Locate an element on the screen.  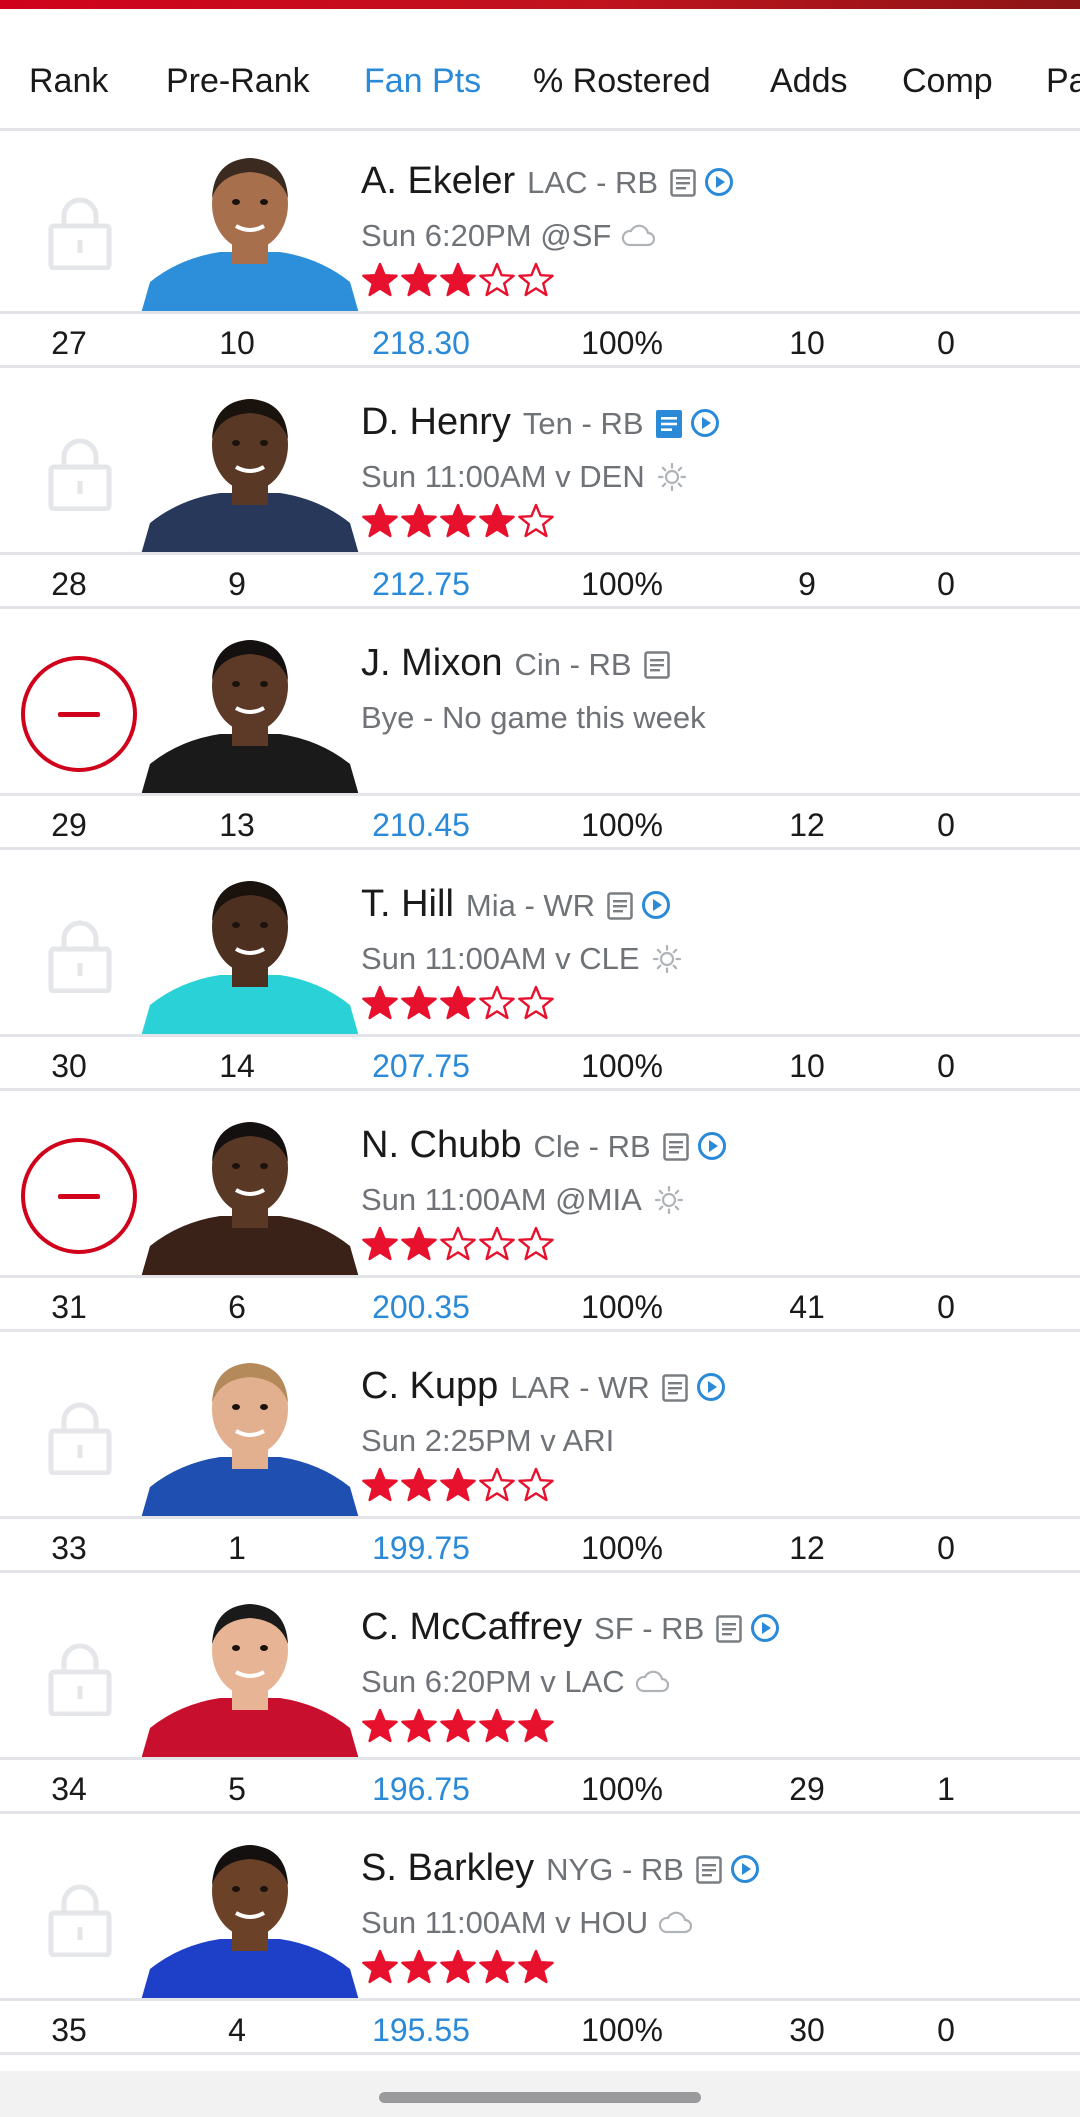
column-header-adds: Adds is located at coordinates (809, 70).